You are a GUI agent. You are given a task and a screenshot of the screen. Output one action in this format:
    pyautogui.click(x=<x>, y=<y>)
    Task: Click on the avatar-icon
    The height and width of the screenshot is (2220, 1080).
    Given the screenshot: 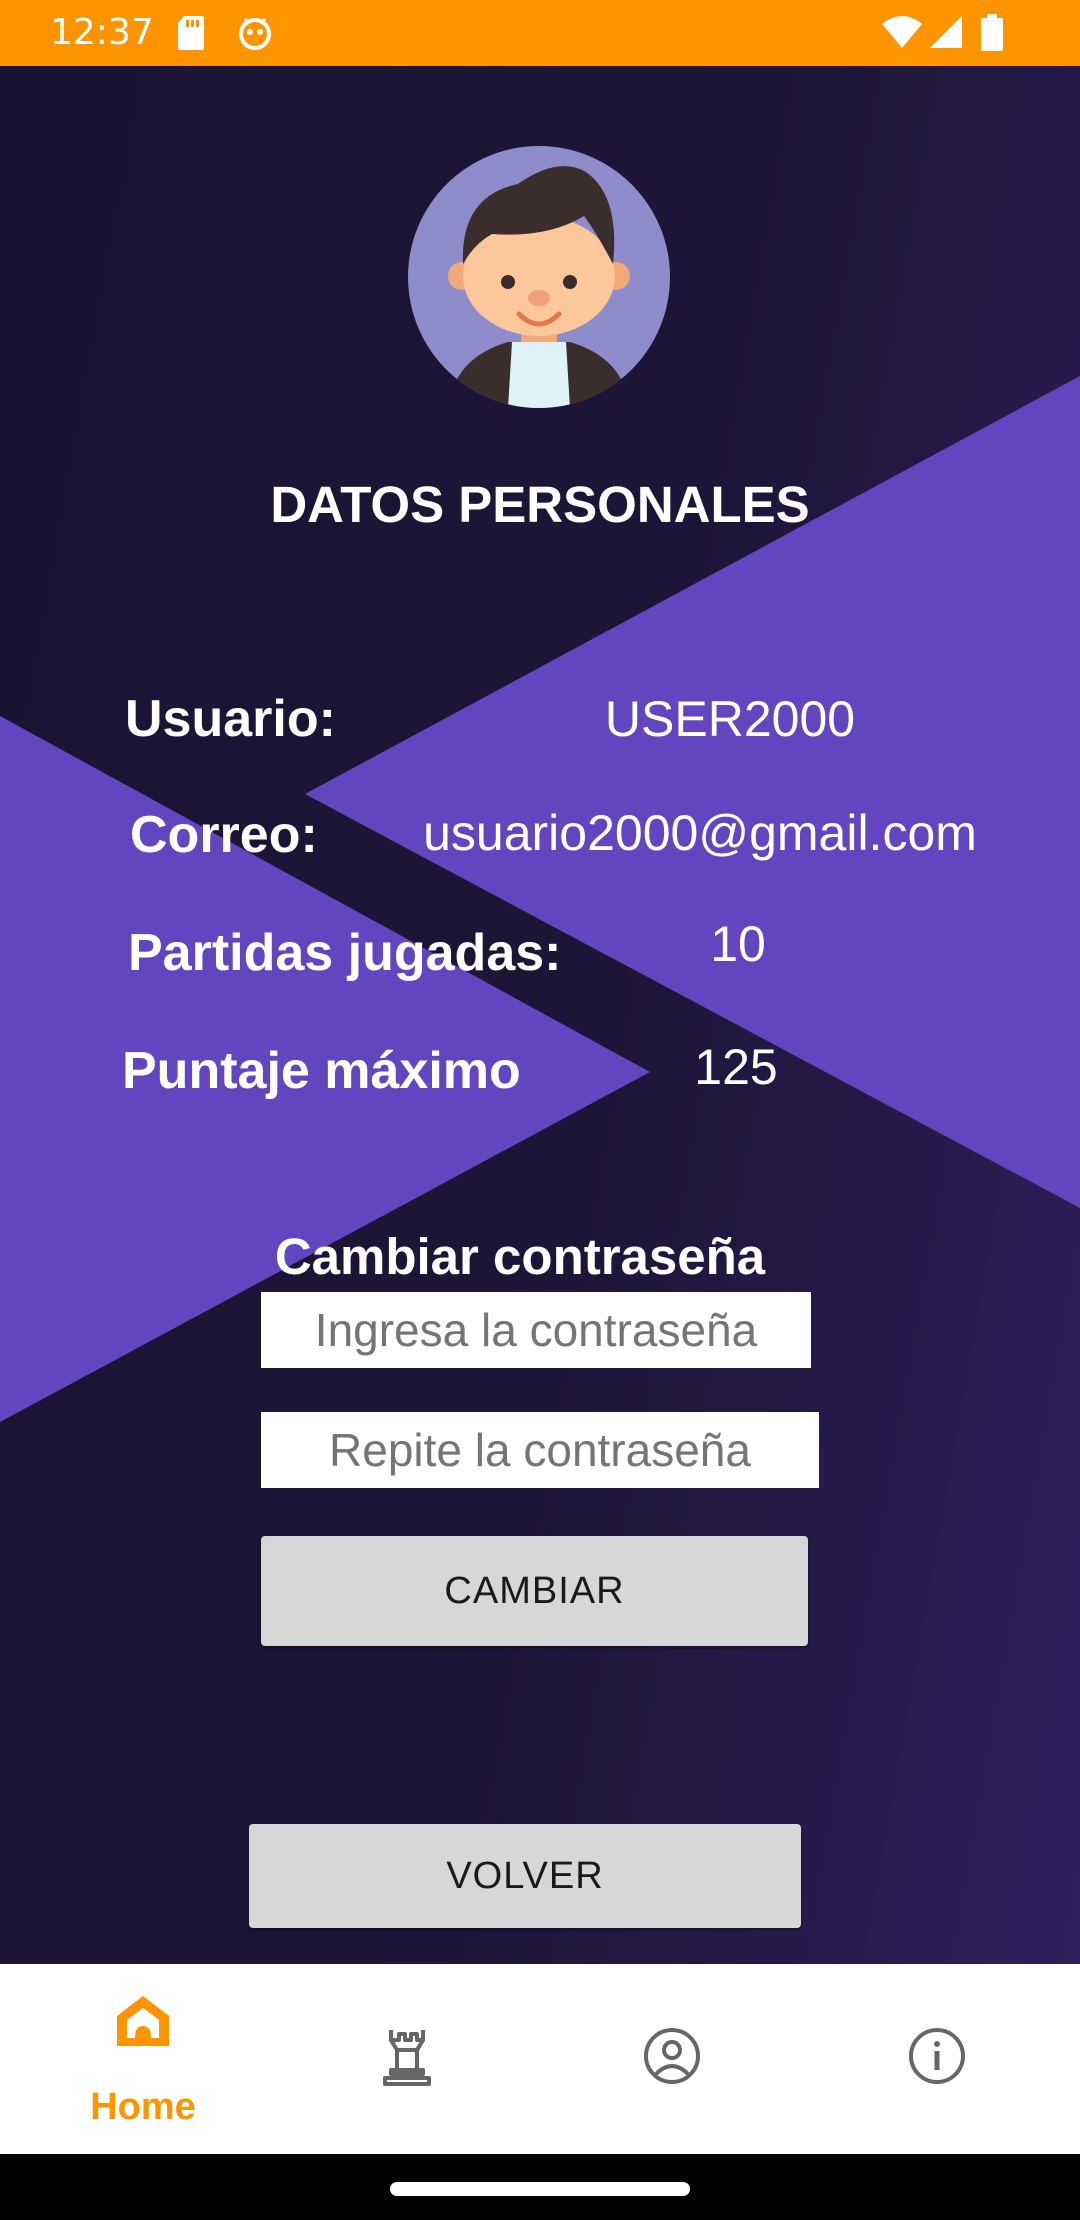 What is the action you would take?
    pyautogui.click(x=539, y=277)
    